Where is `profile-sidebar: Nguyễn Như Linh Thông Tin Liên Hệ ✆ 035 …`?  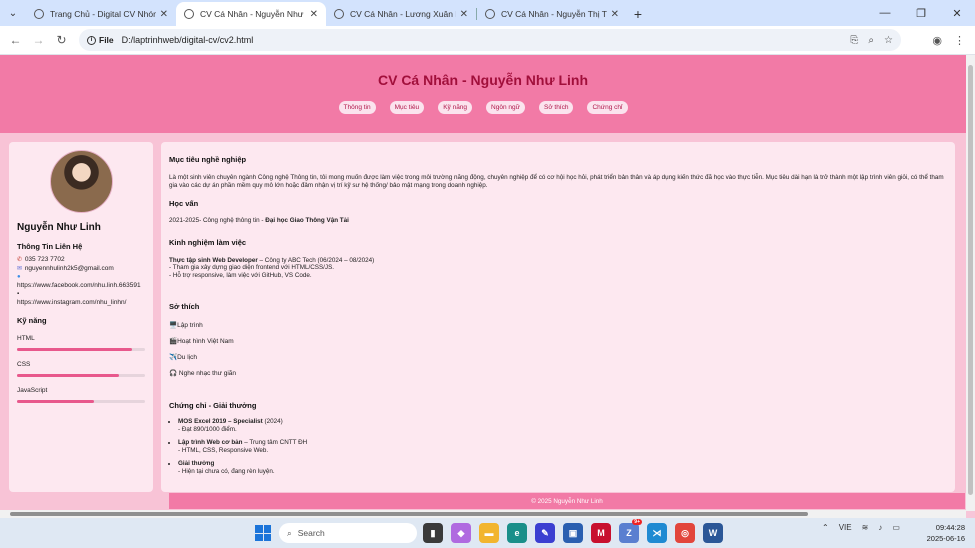 profile-sidebar: Nguyễn Như Linh Thông Tin Liên Hệ ✆ 035 … is located at coordinates (81, 317).